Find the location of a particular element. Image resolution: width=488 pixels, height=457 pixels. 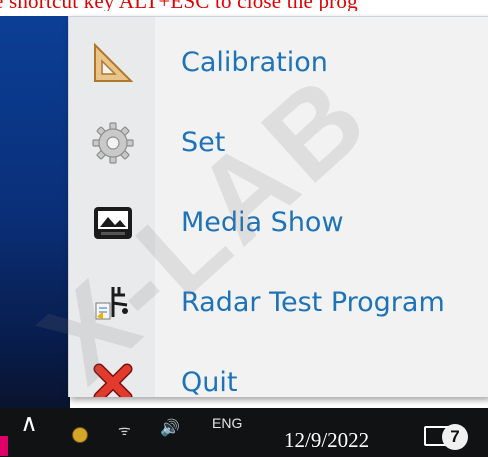

menu-item-label: Radar Test Program is located at coordinates (313, 302).